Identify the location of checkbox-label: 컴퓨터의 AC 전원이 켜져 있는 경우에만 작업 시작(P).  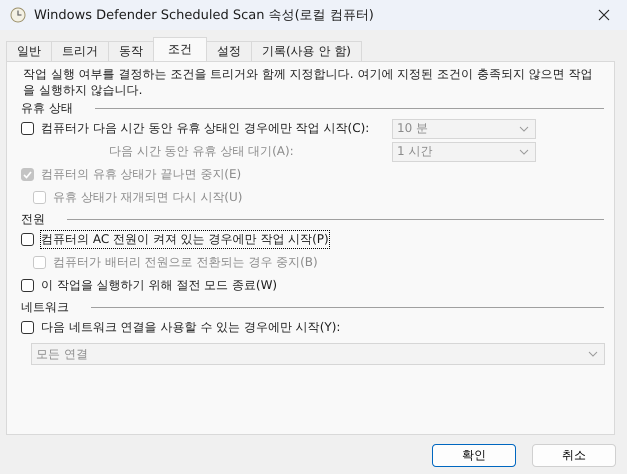
(185, 239).